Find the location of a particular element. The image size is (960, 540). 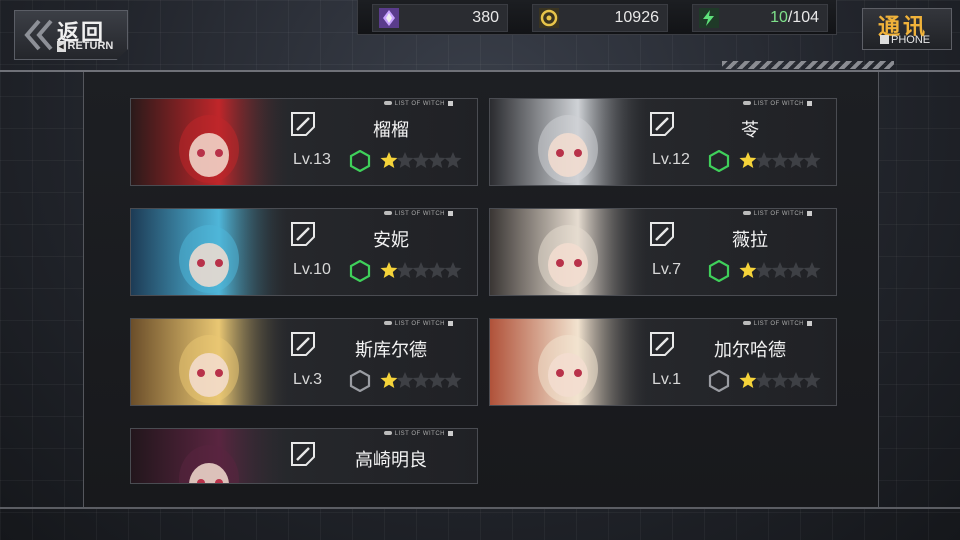

witch-name: 苓 is located at coordinates (750, 130).